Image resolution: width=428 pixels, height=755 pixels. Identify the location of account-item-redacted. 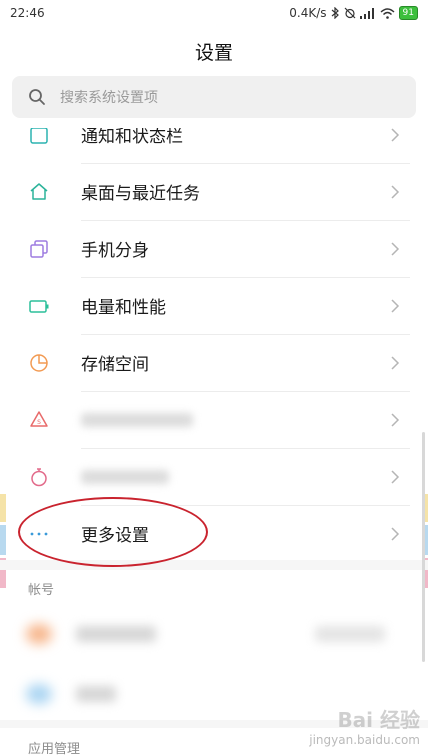
(214, 634).